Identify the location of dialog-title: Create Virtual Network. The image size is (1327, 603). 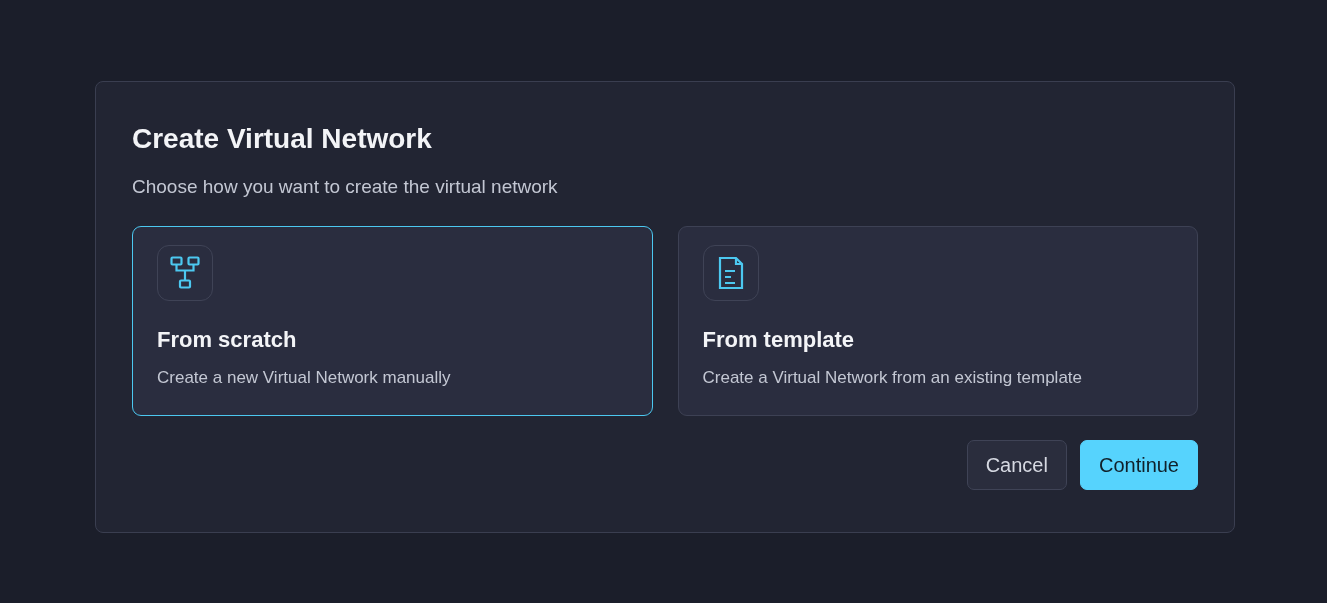
(282, 139).